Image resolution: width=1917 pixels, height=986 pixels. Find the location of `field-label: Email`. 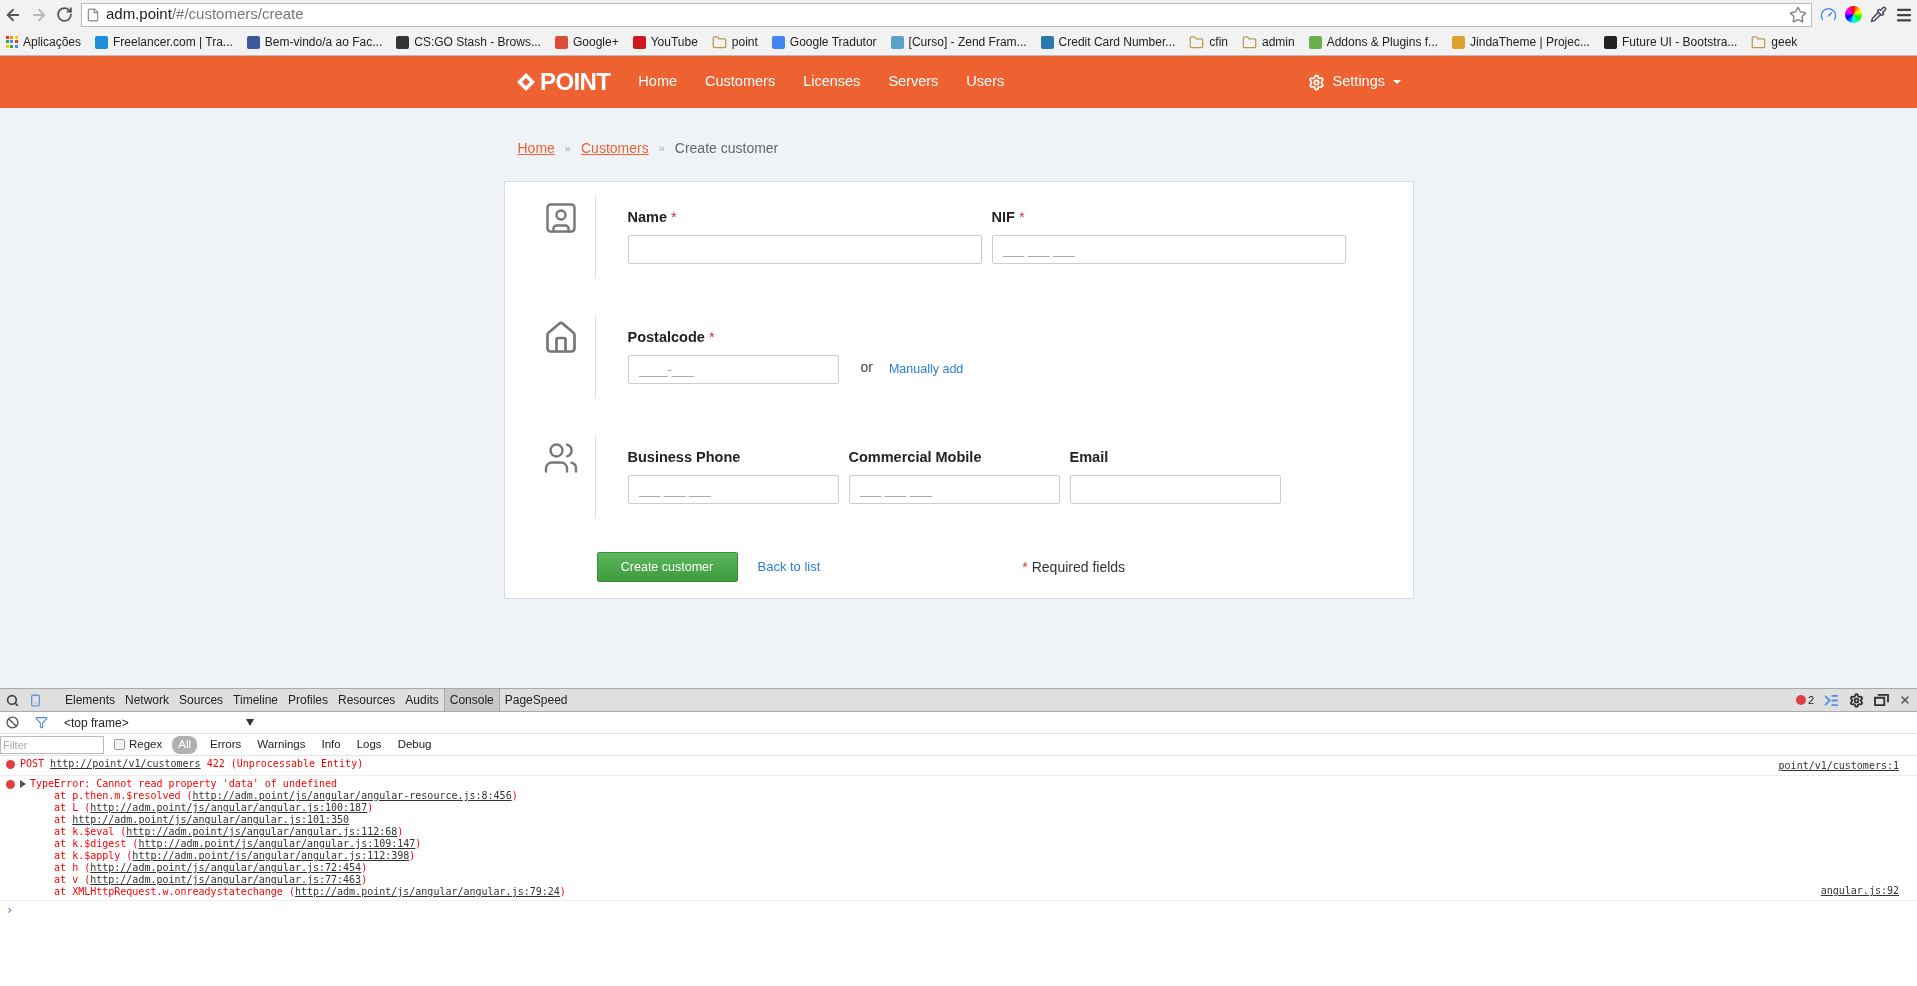

field-label: Email is located at coordinates (1089, 458).